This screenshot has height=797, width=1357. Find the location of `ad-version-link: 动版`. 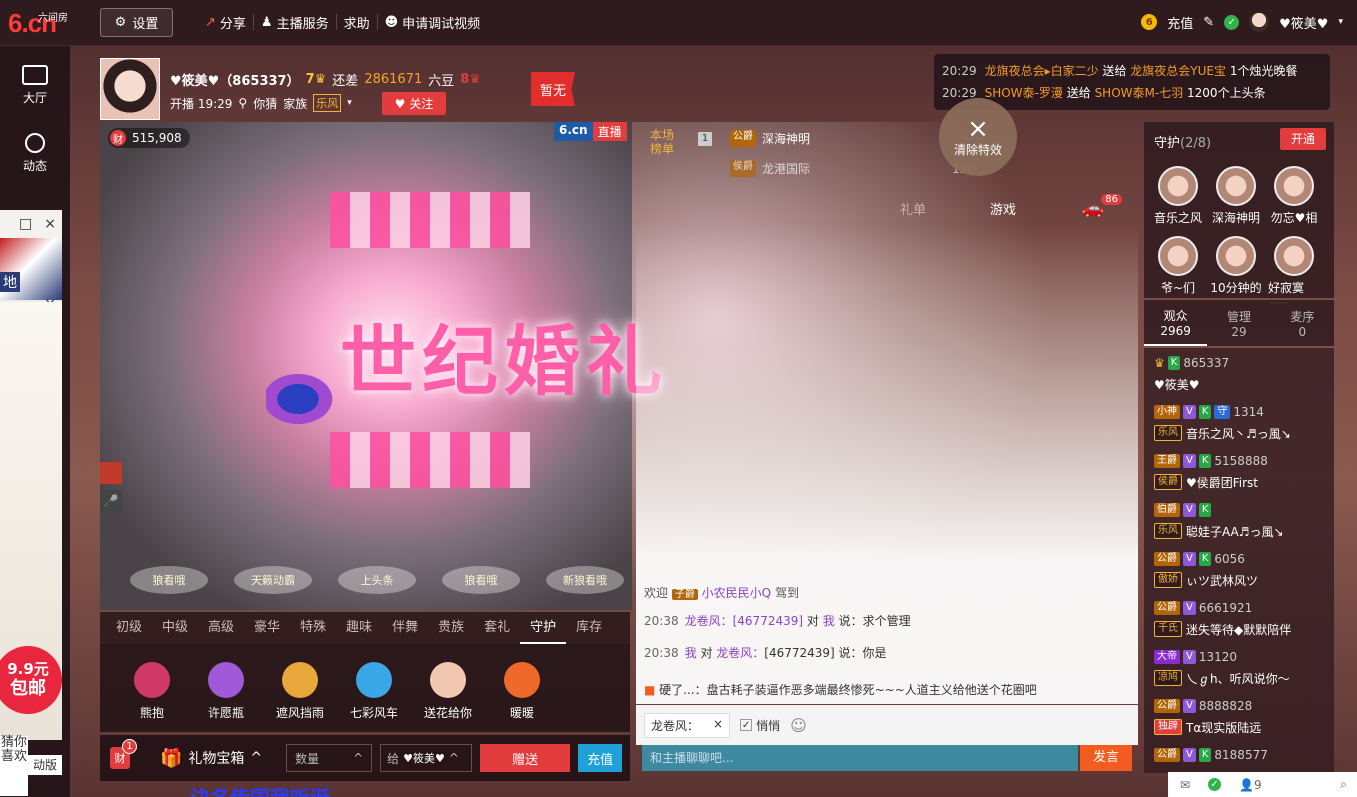

ad-version-link: 动版 is located at coordinates (45, 765).